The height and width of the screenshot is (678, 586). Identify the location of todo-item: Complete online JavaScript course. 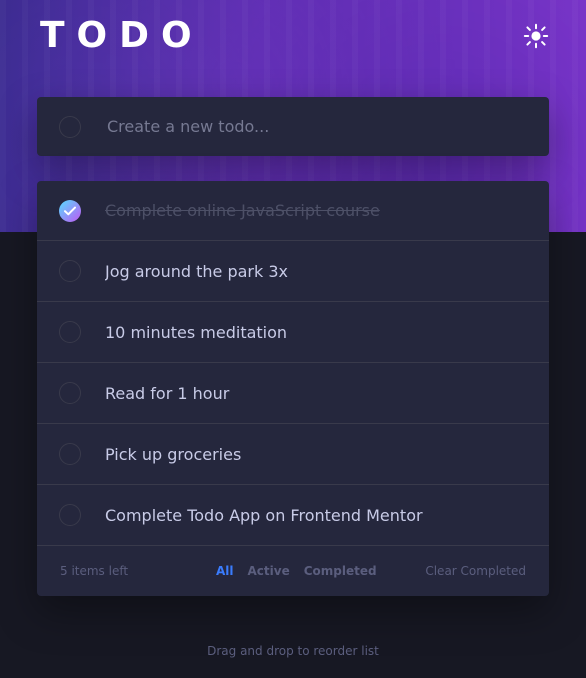
(293, 211).